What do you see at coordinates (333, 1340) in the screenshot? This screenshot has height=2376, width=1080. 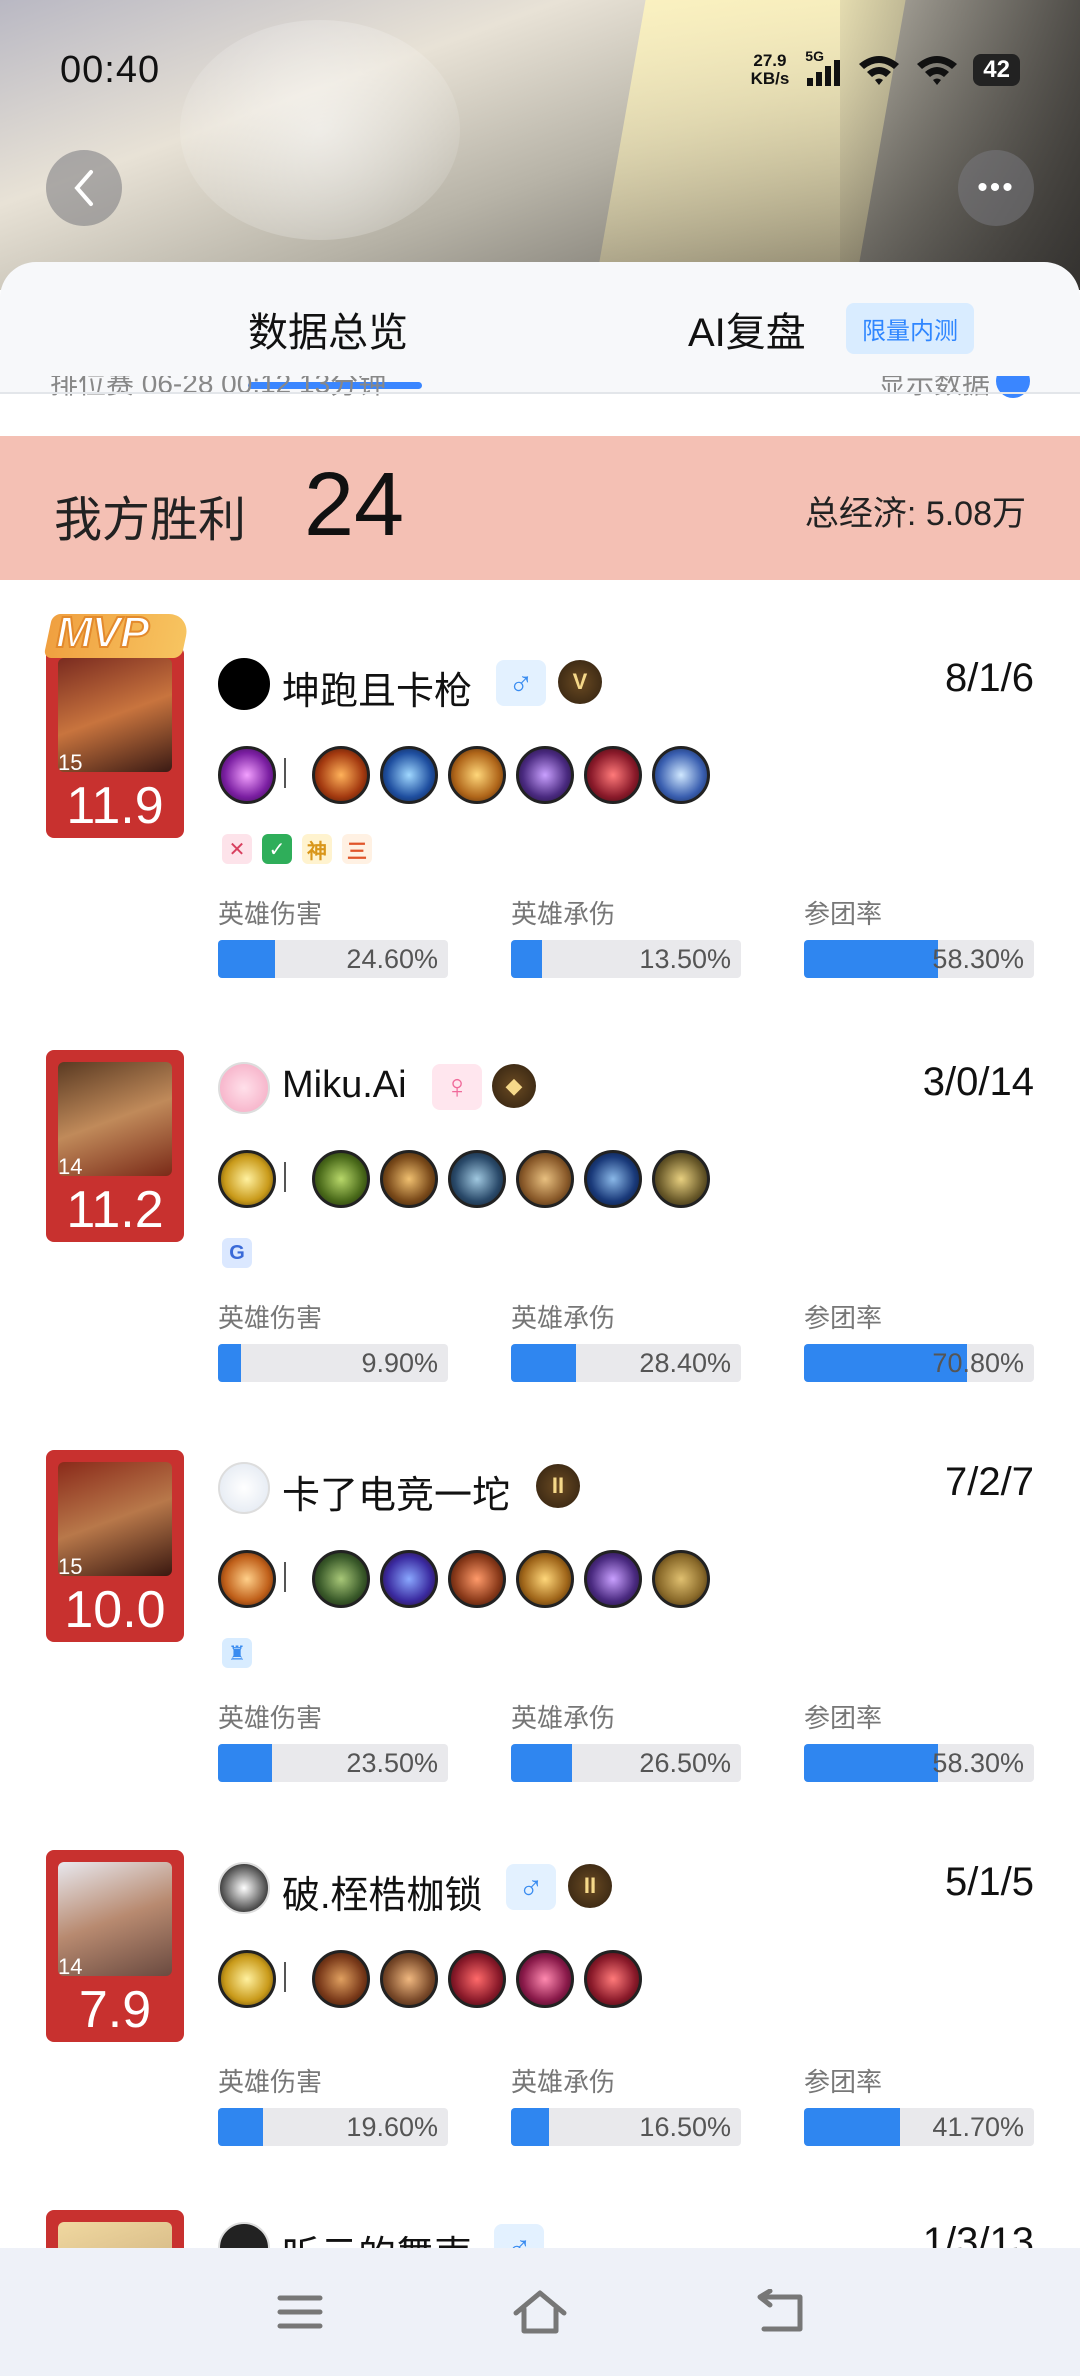 I see `stat-damage: 英雄伤害 9.90%` at bounding box center [333, 1340].